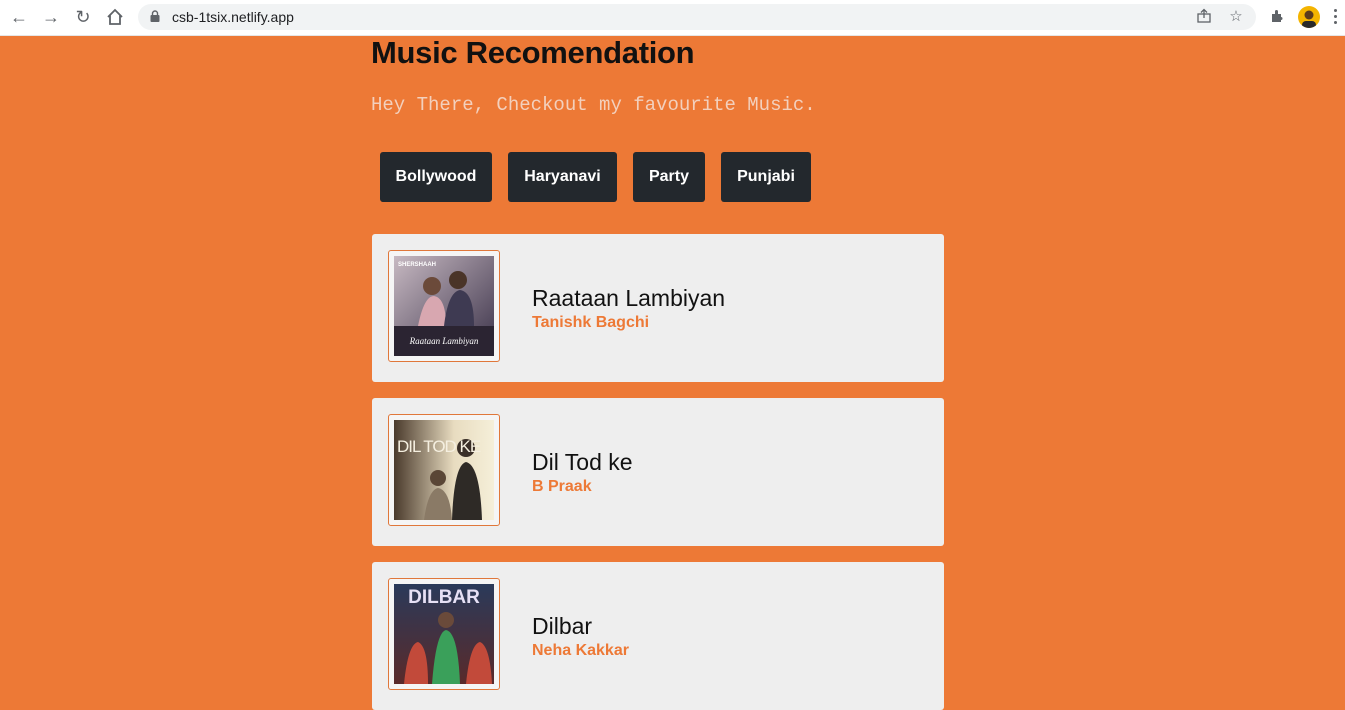 The width and height of the screenshot is (1345, 710). I want to click on share-icon, so click(1204, 17).